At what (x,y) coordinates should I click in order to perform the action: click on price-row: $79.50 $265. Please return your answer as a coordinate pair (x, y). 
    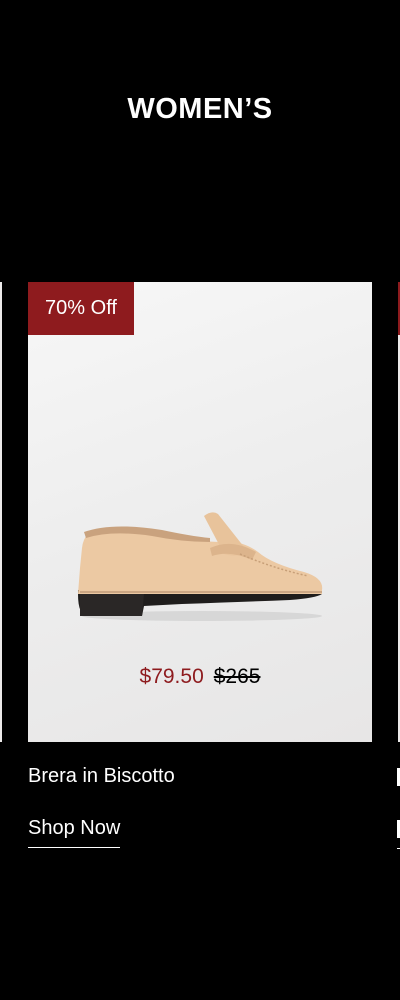
    Looking at the image, I should click on (200, 677).